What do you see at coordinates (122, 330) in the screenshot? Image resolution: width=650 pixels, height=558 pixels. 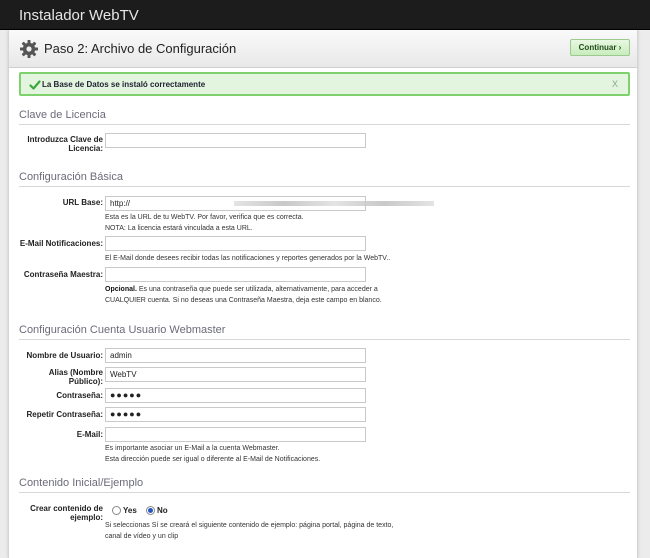 I see `webmaster-section-title: Configuración Cuenta Usuario Webmaster` at bounding box center [122, 330].